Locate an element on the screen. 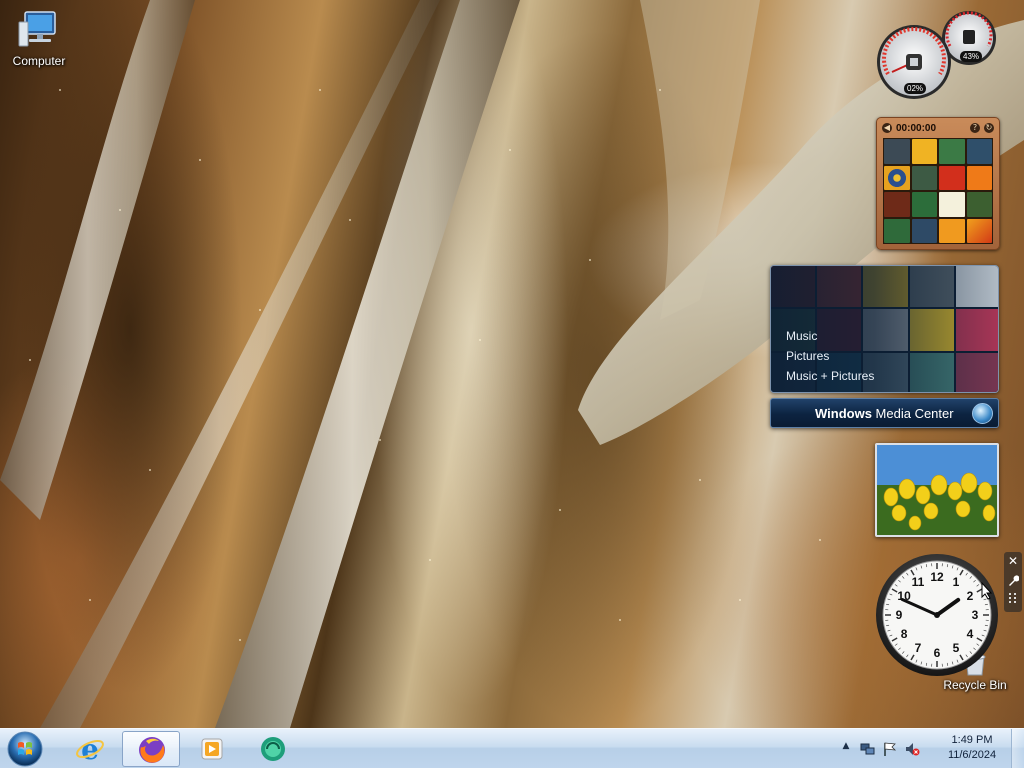  desktop-icon-computer: Computer is located at coordinates (39, 38).